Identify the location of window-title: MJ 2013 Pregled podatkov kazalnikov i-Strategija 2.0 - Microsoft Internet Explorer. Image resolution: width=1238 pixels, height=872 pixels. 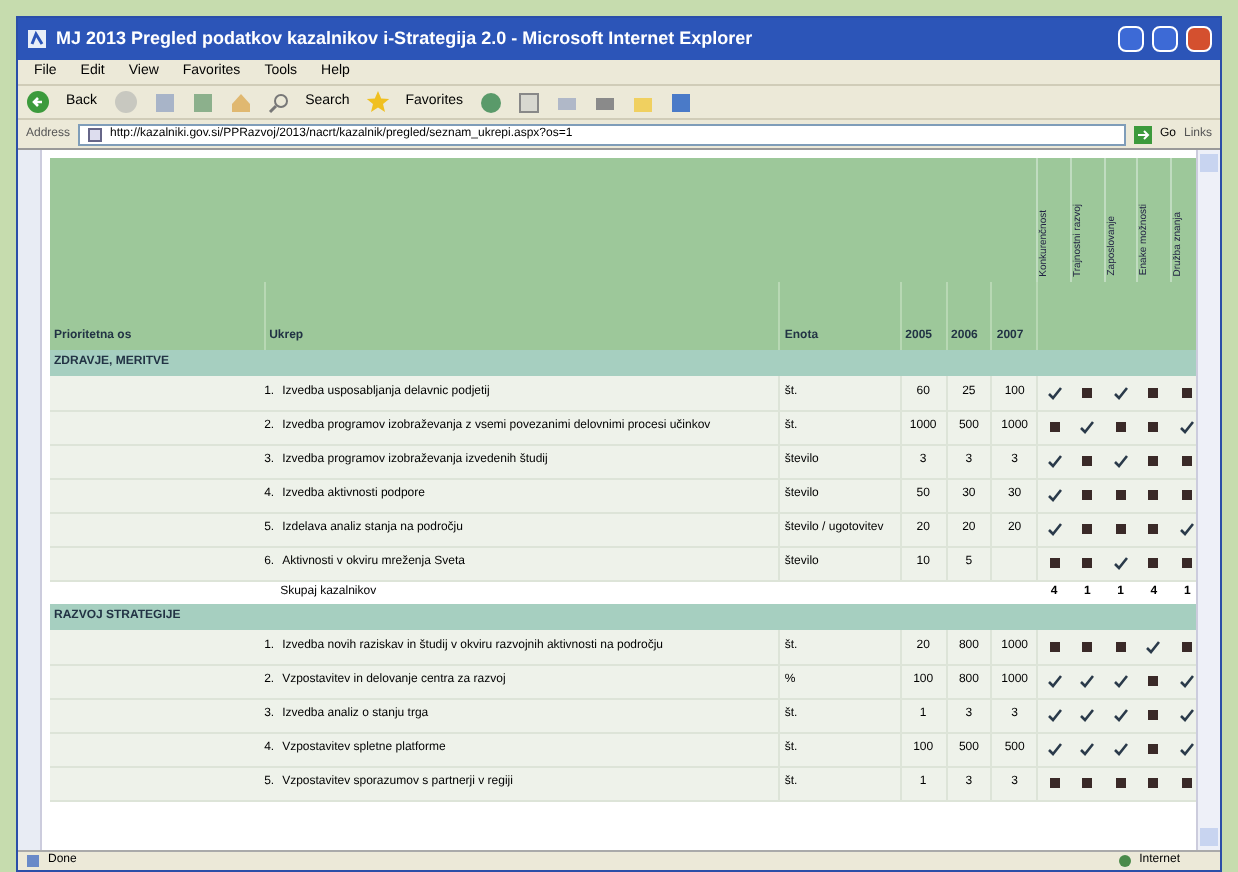
(405, 38).